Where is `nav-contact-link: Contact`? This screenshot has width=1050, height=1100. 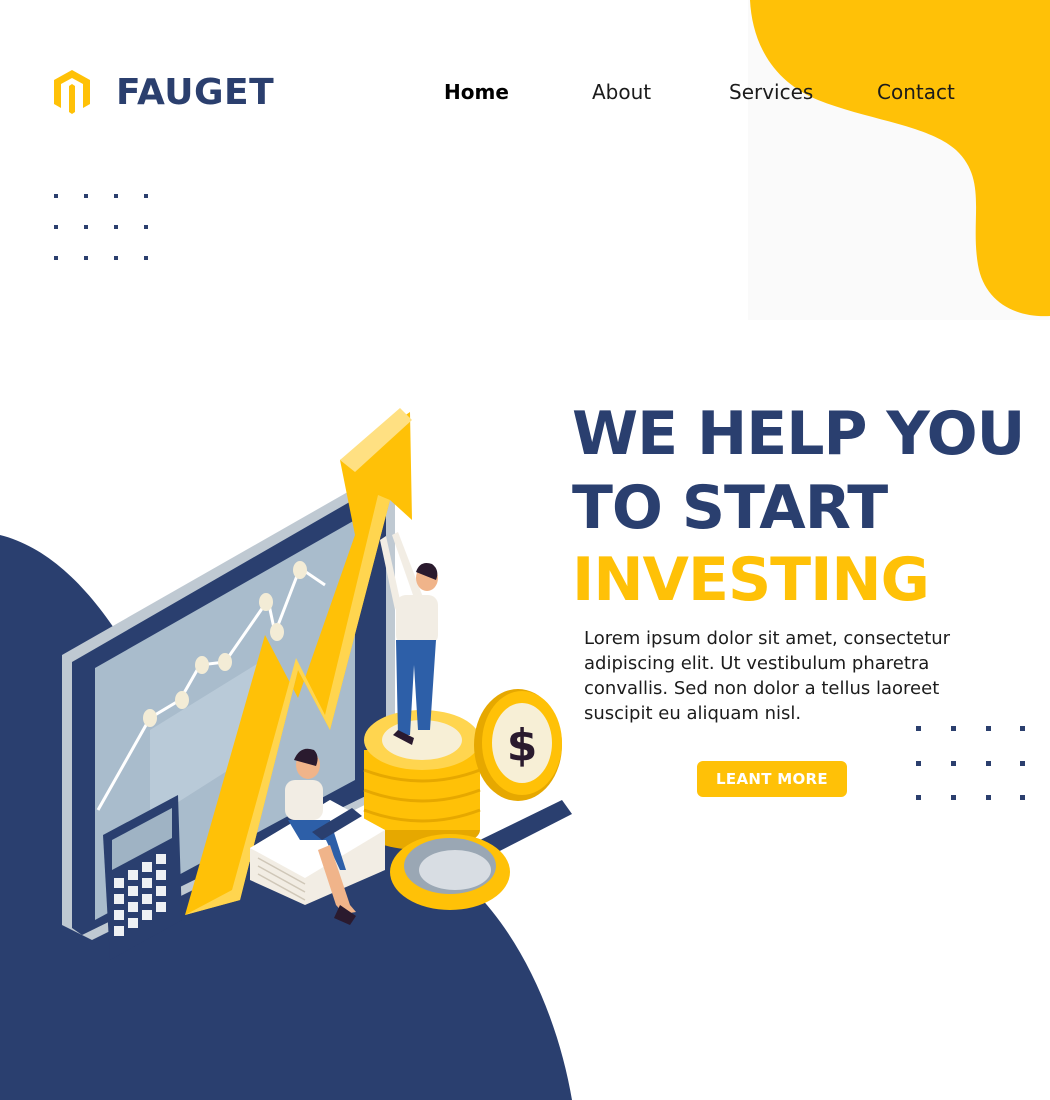 nav-contact-link: Contact is located at coordinates (916, 92).